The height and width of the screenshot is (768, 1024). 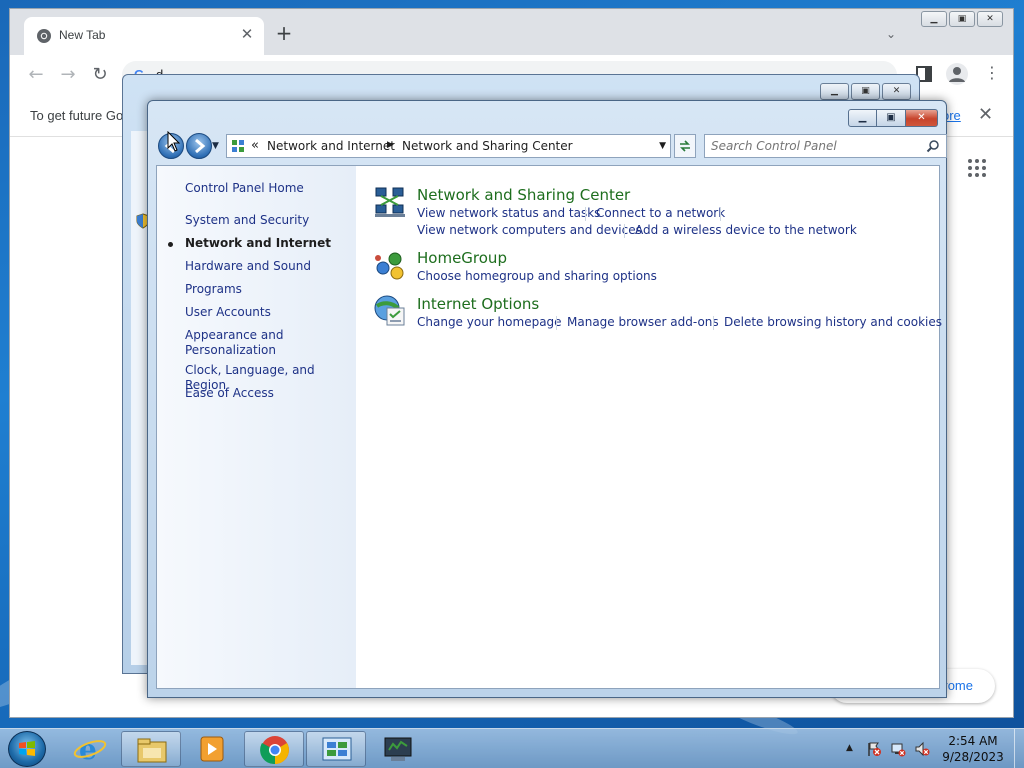 What do you see at coordinates (36, 75) in the screenshot?
I see `back-button: ←` at bounding box center [36, 75].